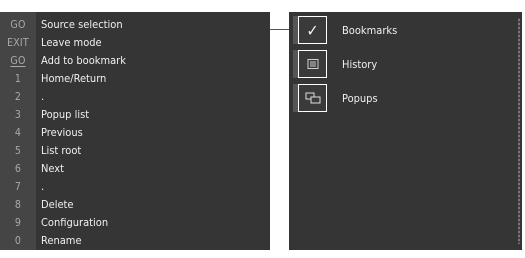  What do you see at coordinates (135, 204) in the screenshot?
I see `key-row: 8 Delete` at bounding box center [135, 204].